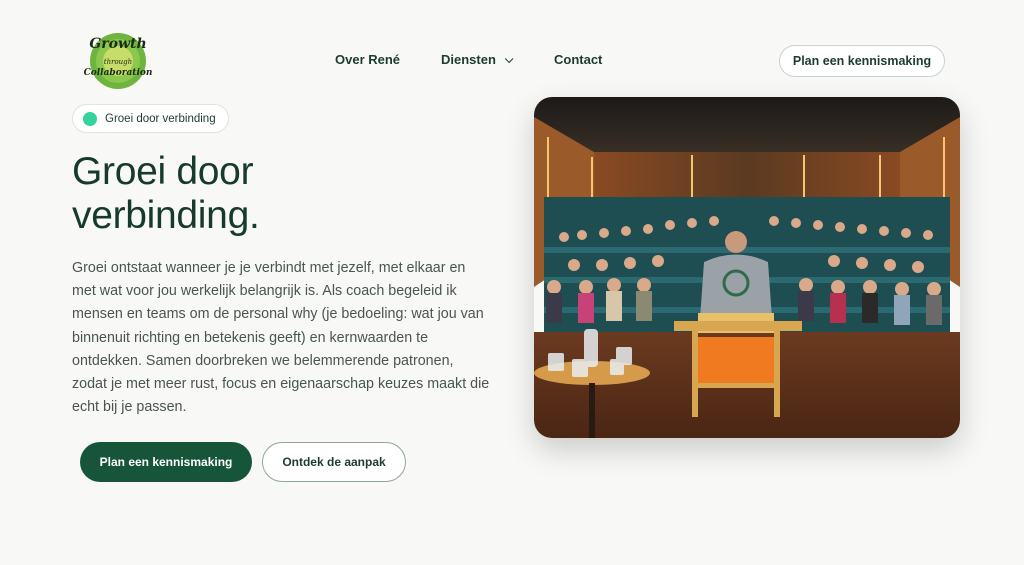  I want to click on nav-item-over-rene: Over René, so click(367, 59).